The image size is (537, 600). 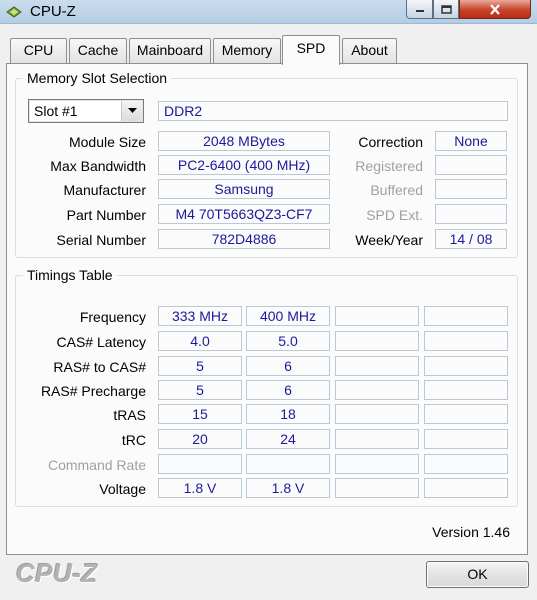 What do you see at coordinates (70, 275) in the screenshot?
I see `group-title-timings: Timings Table` at bounding box center [70, 275].